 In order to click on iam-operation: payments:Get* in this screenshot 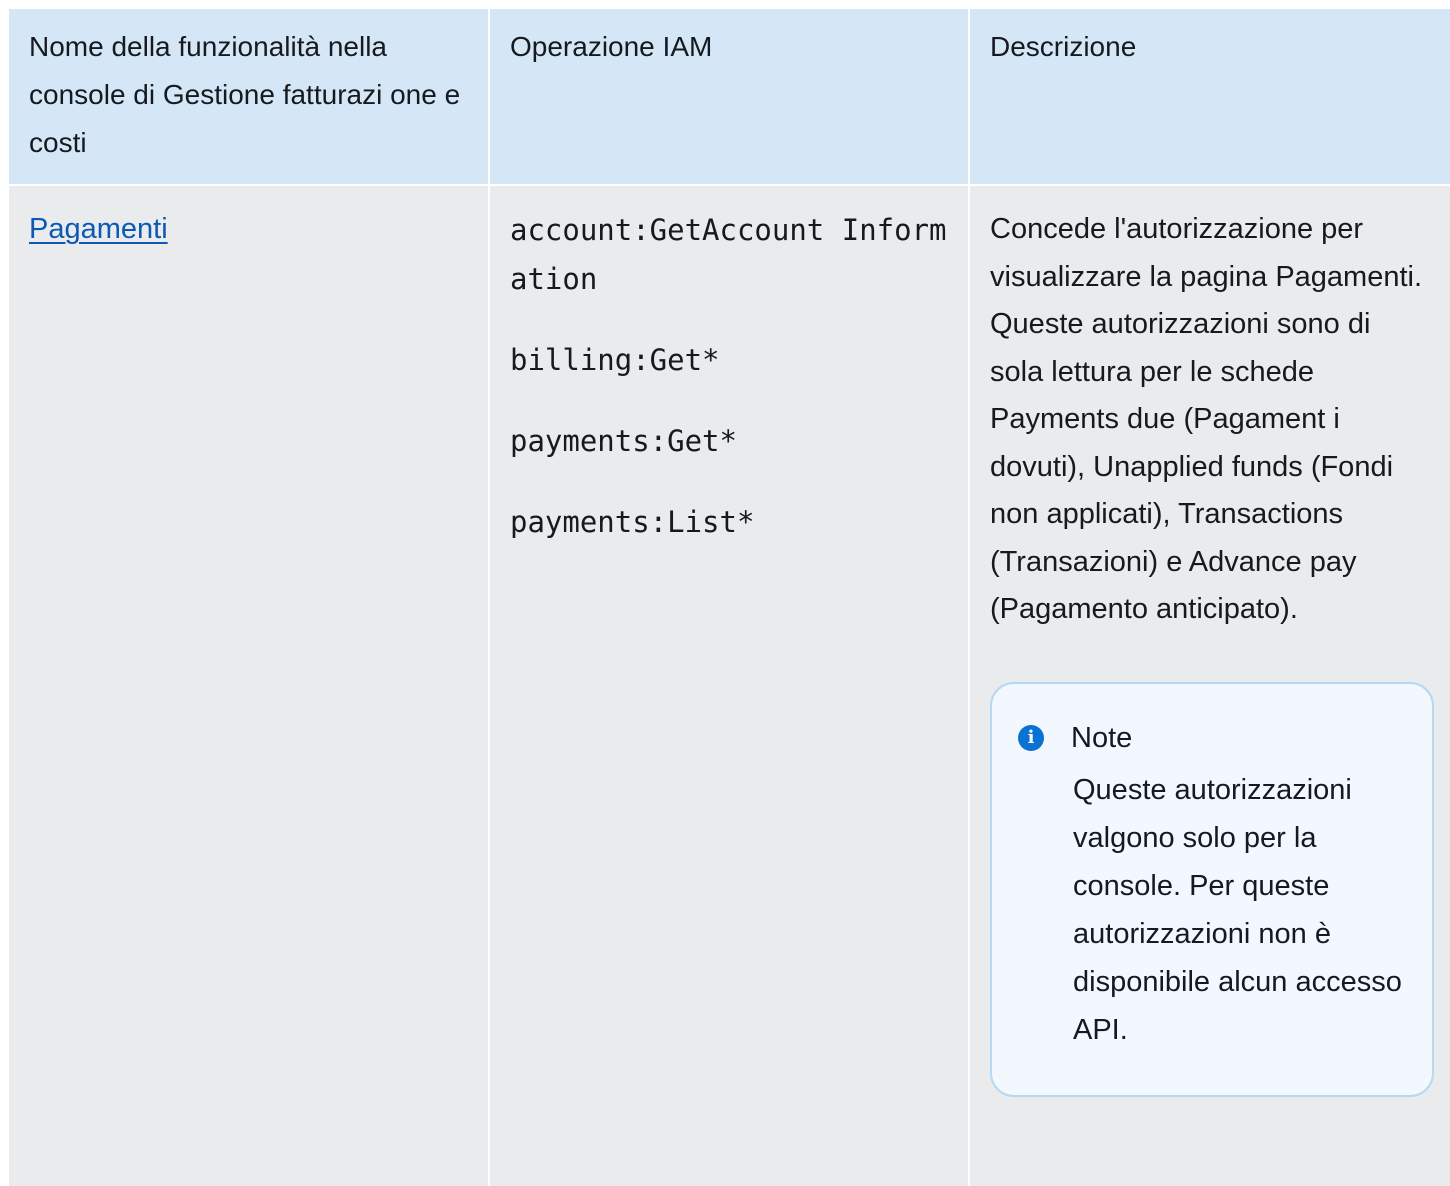, I will do `click(623, 441)`.